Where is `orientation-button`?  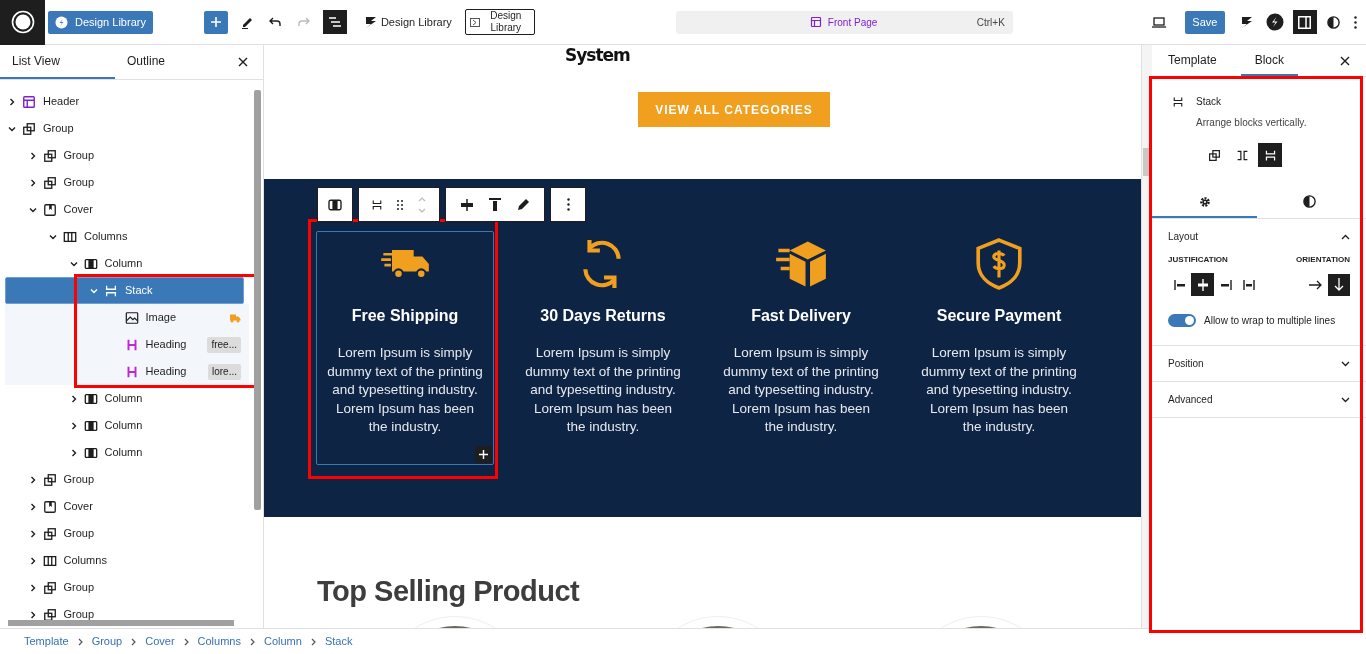 orientation-button is located at coordinates (1339, 284).